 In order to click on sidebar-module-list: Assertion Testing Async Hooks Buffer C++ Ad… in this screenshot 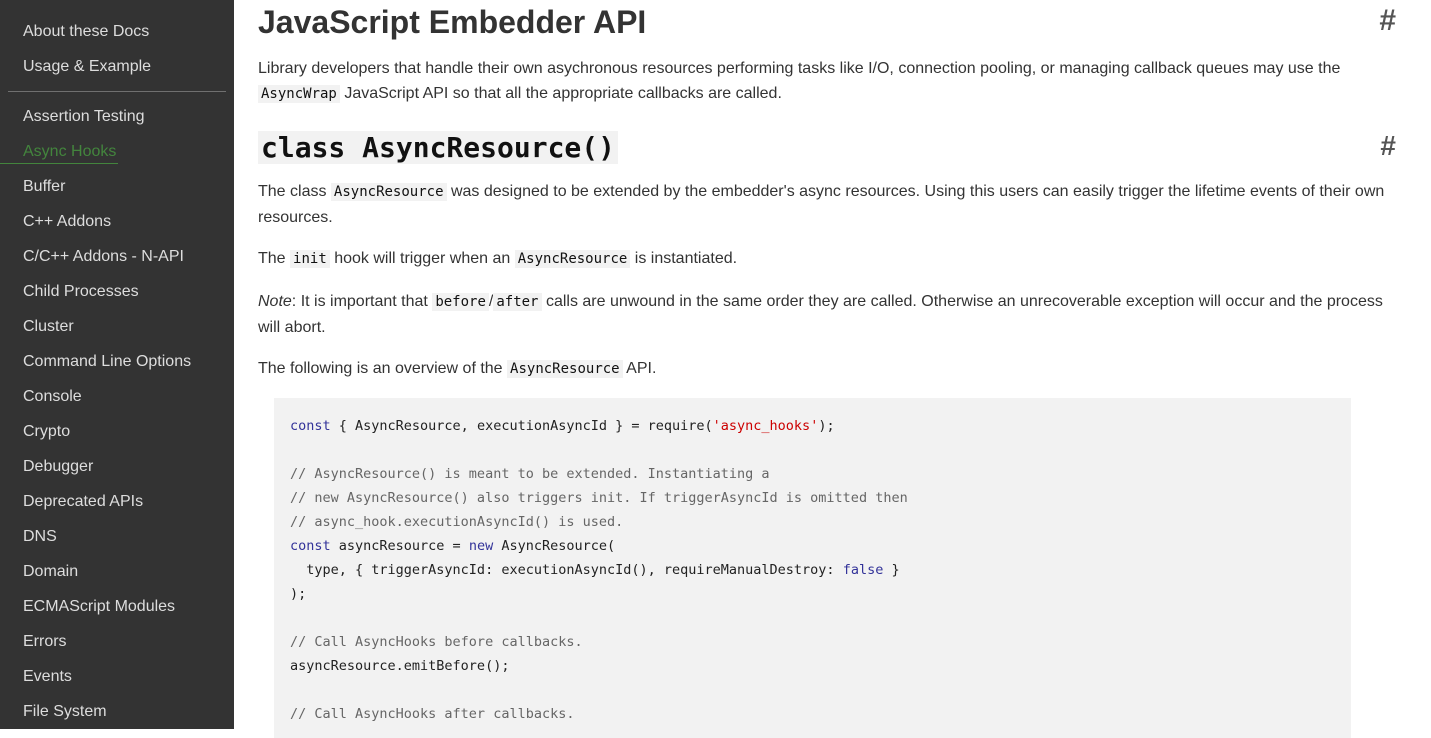, I will do `click(95, 414)`.